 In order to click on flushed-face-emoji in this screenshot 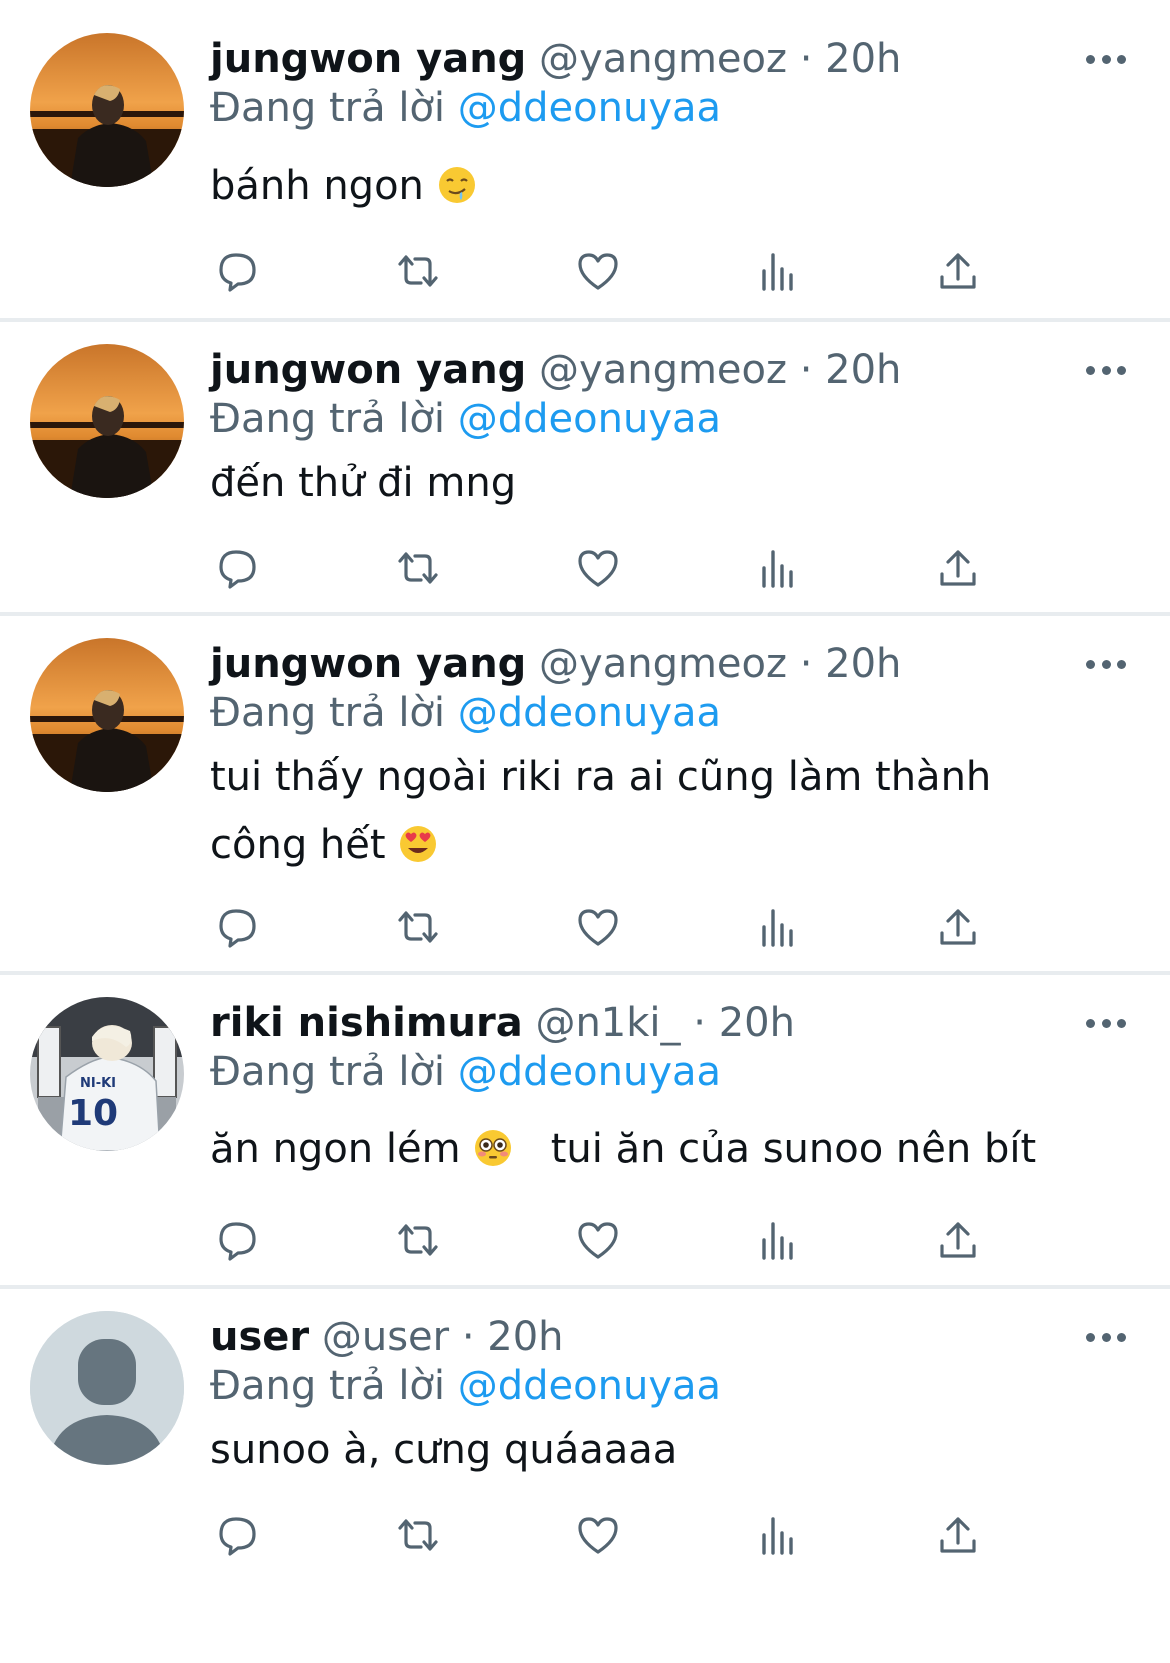, I will do `click(493, 1148)`.